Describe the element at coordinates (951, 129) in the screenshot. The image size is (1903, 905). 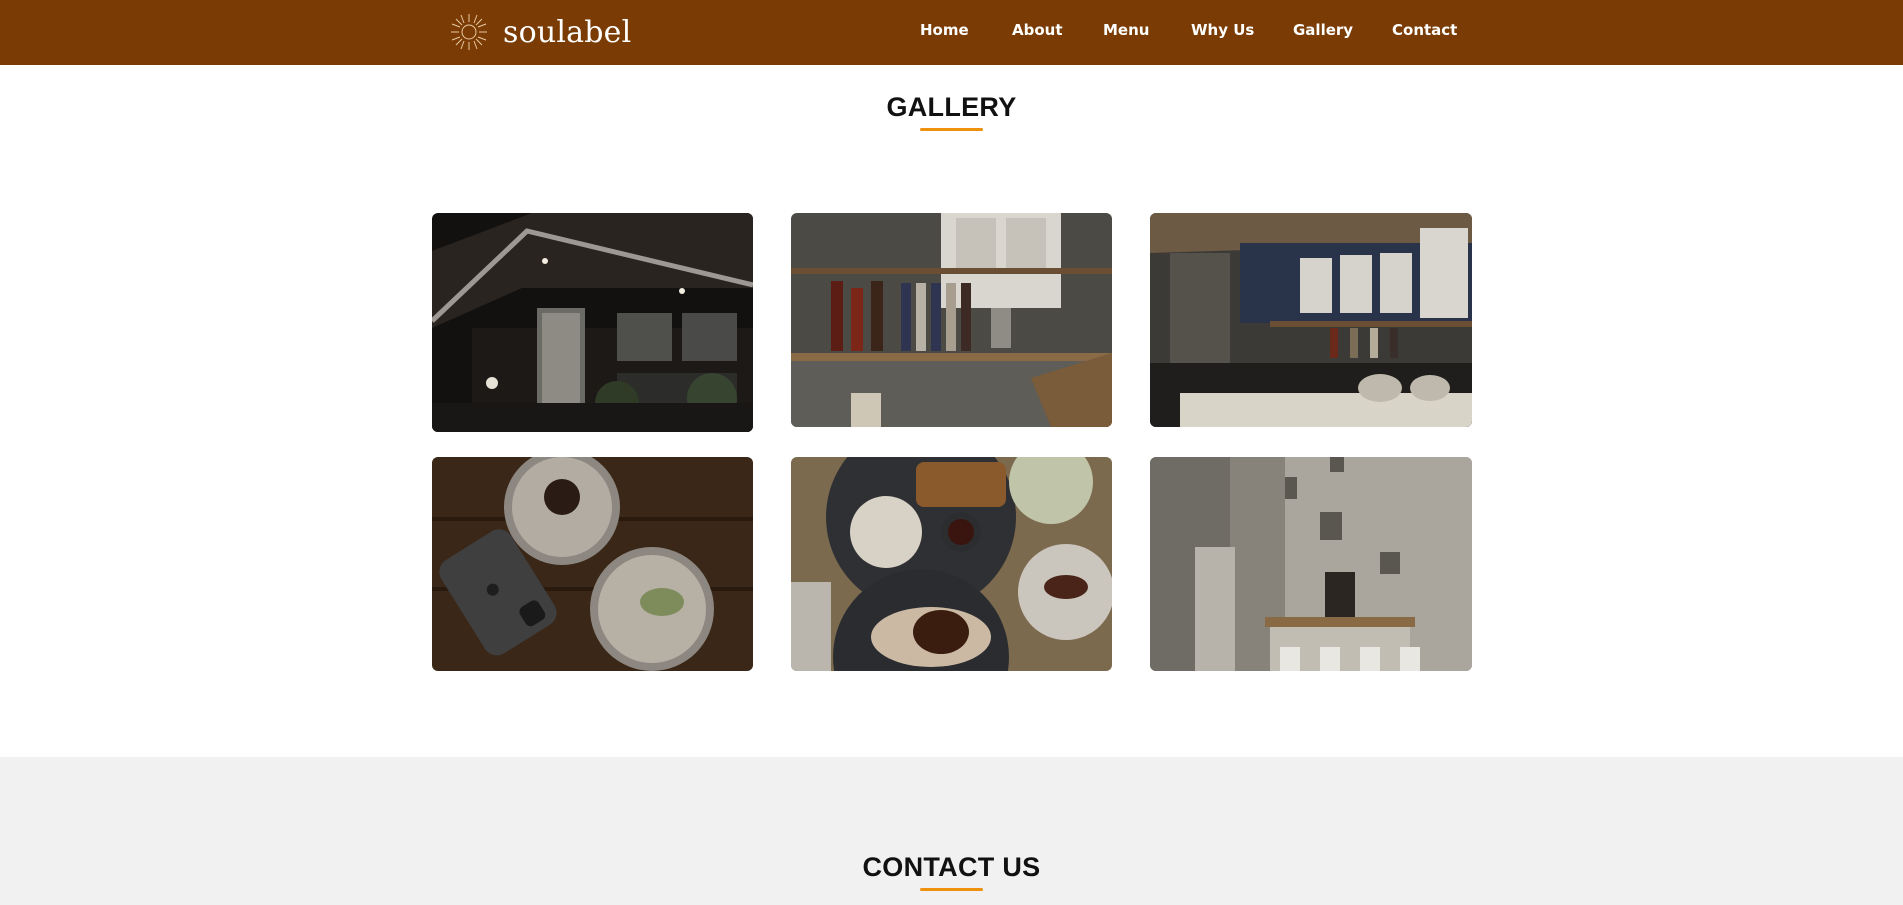
I see `gallery-heading-underline` at that location.